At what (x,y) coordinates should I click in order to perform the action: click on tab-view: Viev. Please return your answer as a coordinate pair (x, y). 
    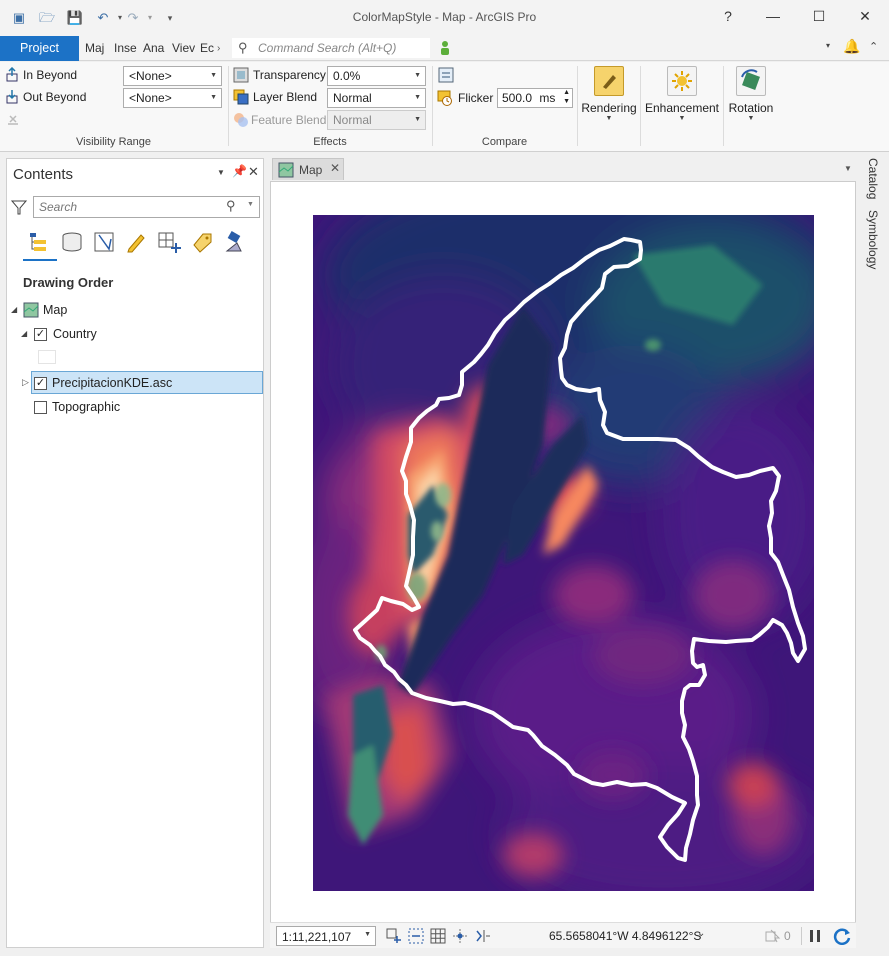
    Looking at the image, I should click on (183, 48).